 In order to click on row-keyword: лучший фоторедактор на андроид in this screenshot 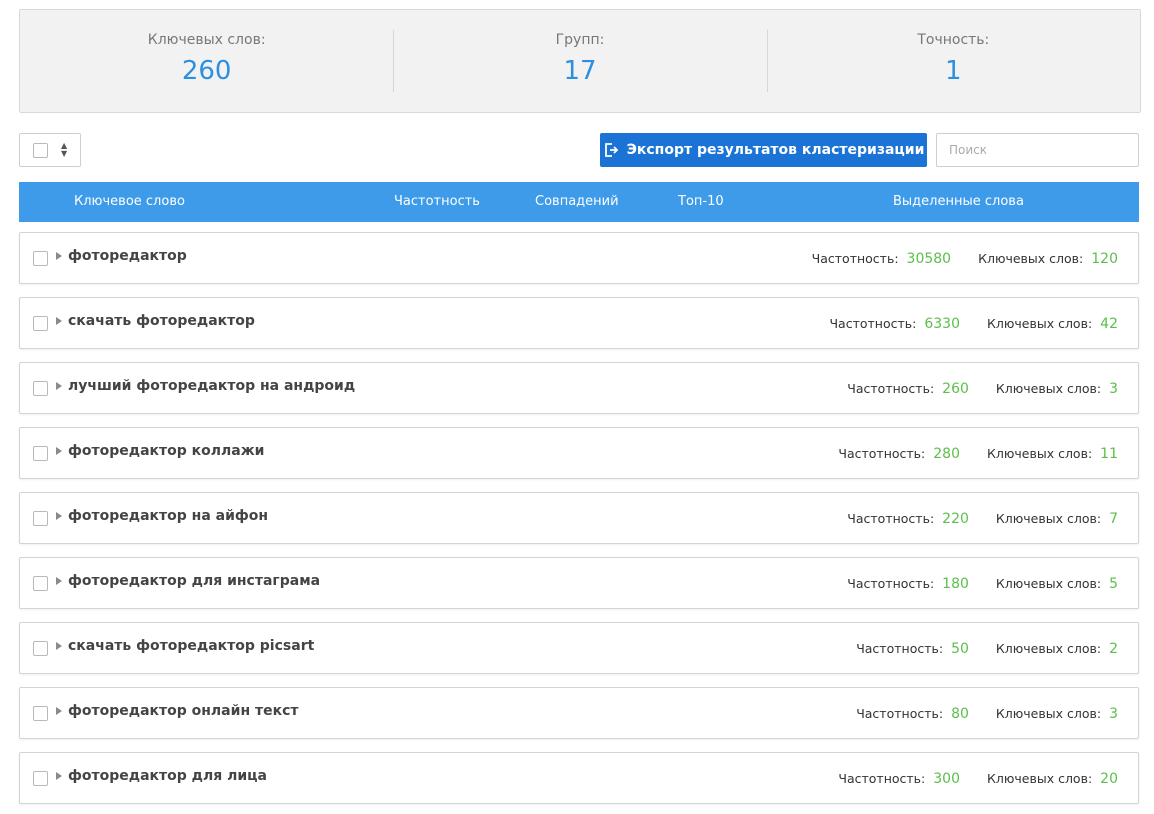, I will do `click(212, 386)`.